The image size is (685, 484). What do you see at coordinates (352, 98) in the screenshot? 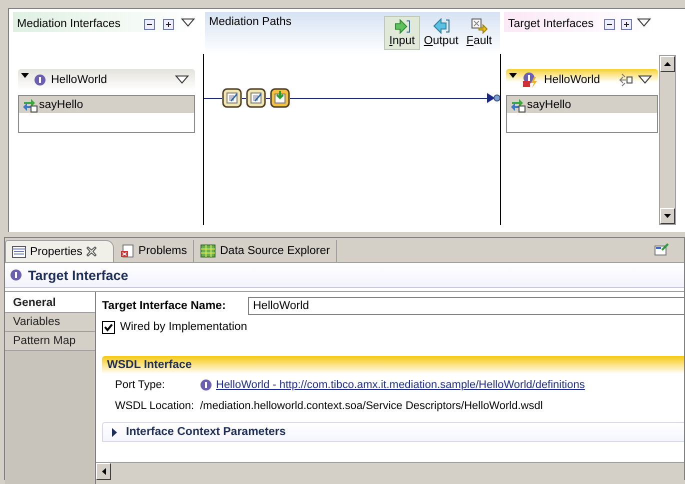
I see `mediation-path` at bounding box center [352, 98].